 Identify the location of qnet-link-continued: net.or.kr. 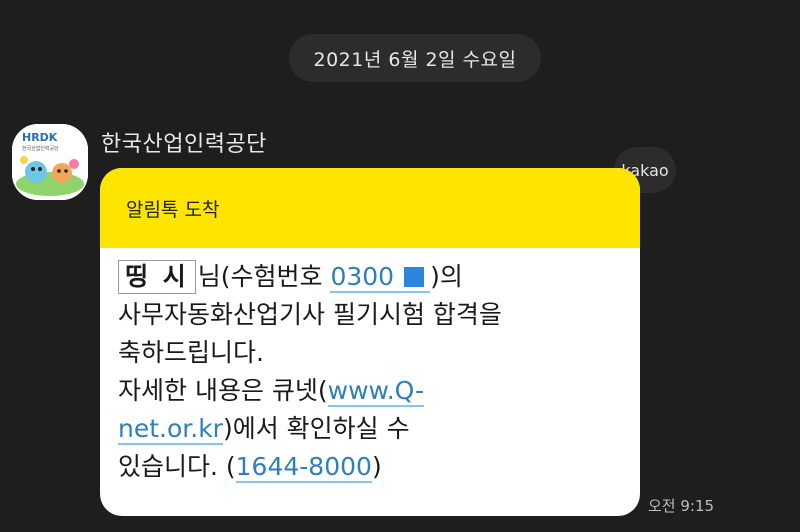
(170, 429).